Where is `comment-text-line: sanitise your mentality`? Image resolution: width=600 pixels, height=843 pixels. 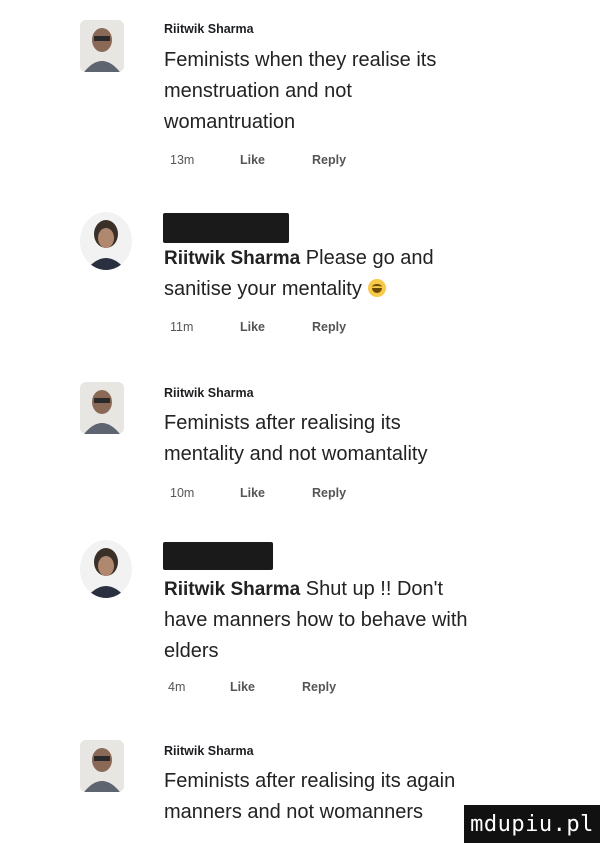 comment-text-line: sanitise your mentality is located at coordinates (263, 289).